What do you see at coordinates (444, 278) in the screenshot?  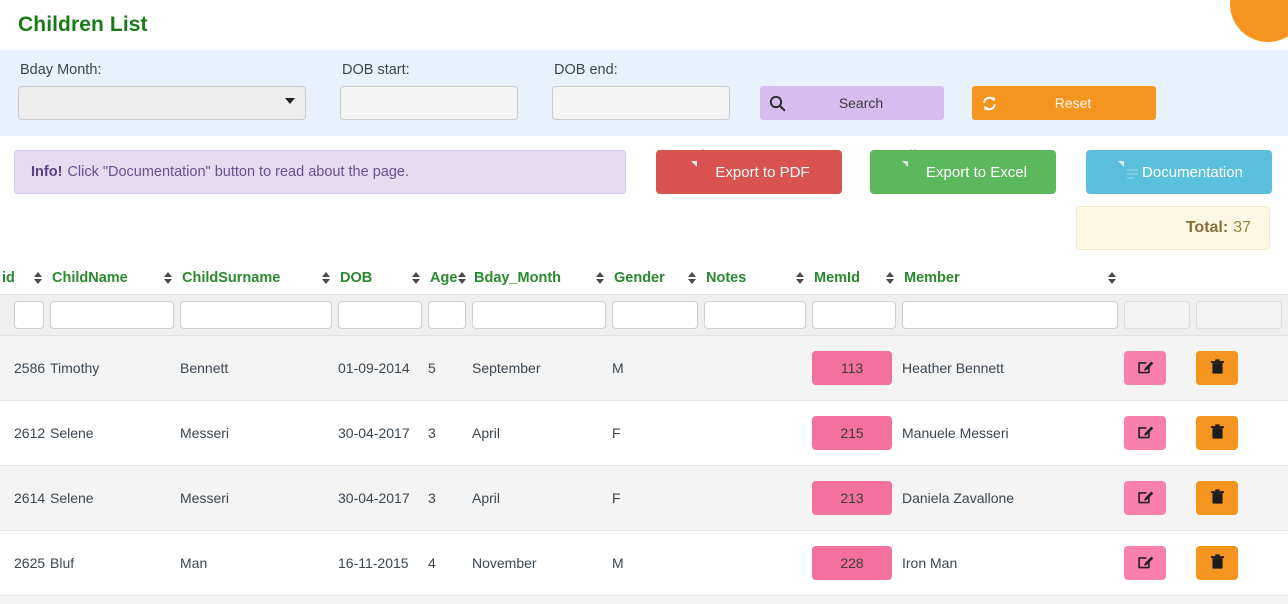 I see `col-header-age-label: Age` at bounding box center [444, 278].